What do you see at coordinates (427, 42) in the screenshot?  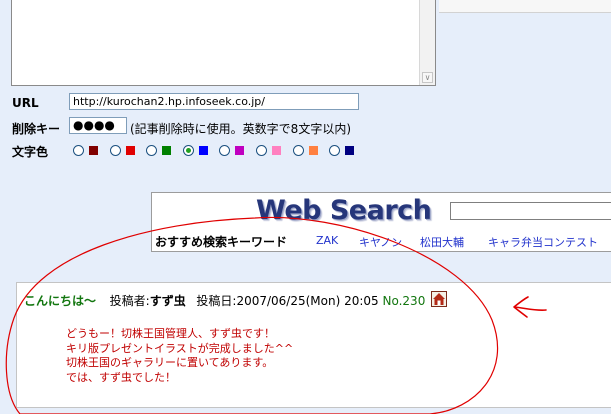 I see `textarea-scrollbar: ∨` at bounding box center [427, 42].